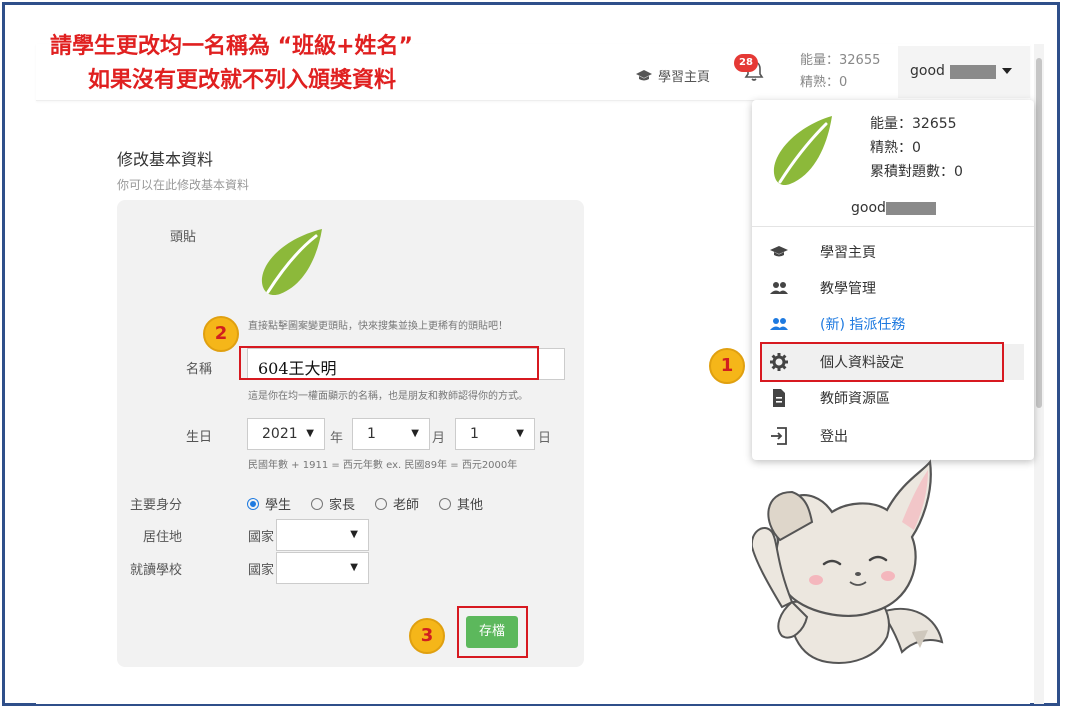 This screenshot has width=1066, height=712. I want to click on page-subtitle: 你可以在此修改基本資料, so click(183, 185).